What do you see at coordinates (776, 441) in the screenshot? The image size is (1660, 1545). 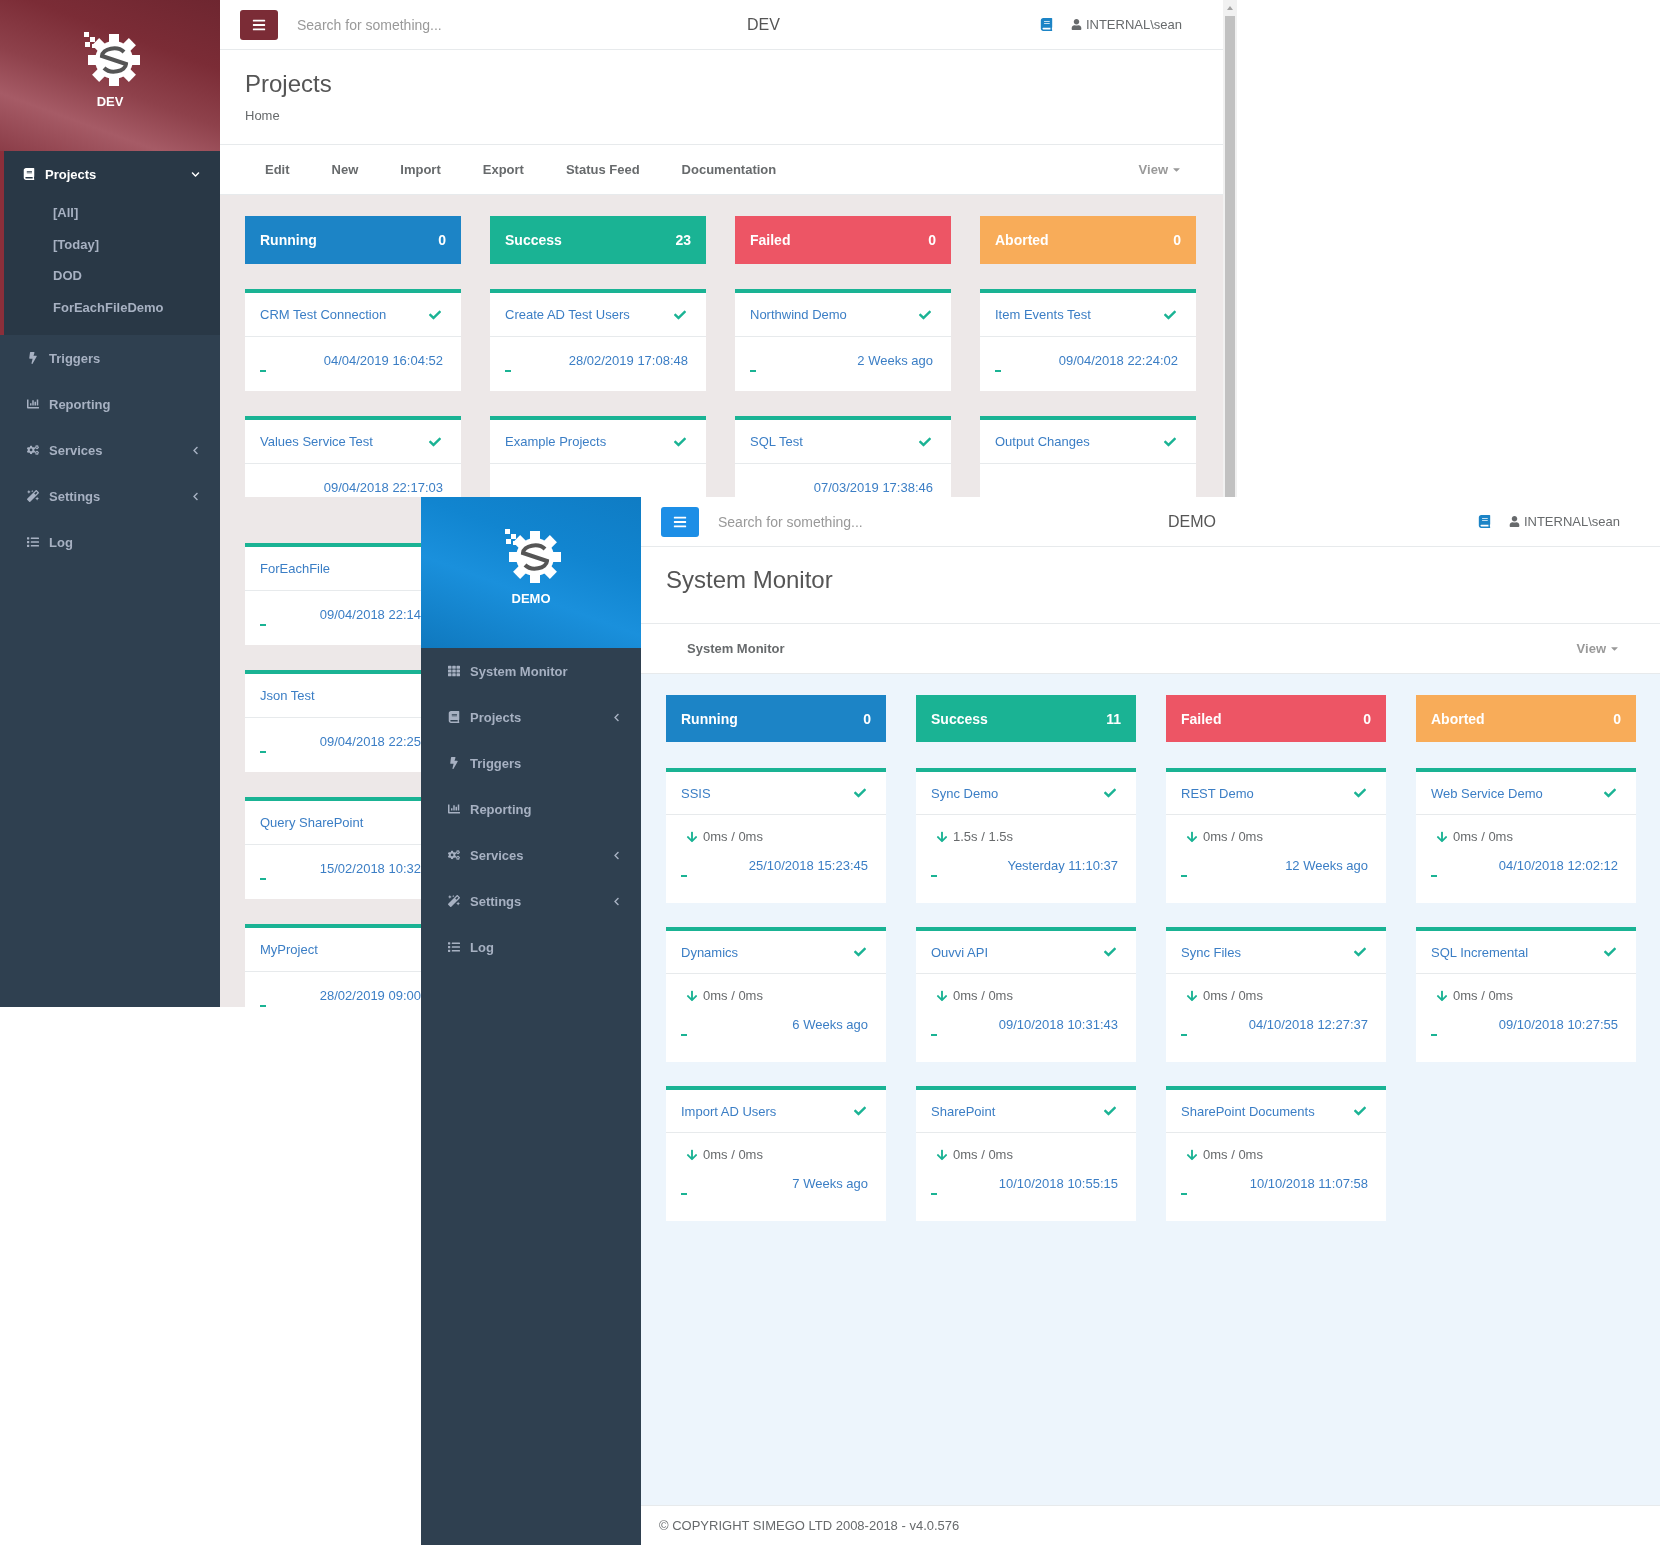 I see `project-link: SQL Test` at bounding box center [776, 441].